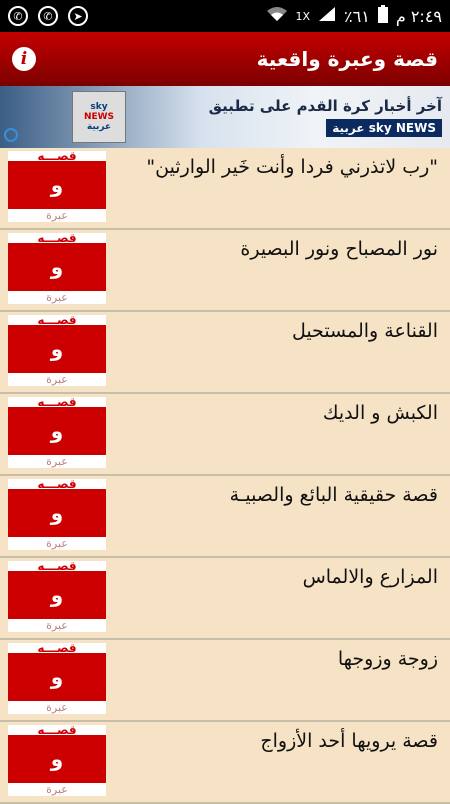 The image size is (450, 804). I want to click on list-item: قصـــه و عبرة القناعة والمستحيل, so click(225, 353).